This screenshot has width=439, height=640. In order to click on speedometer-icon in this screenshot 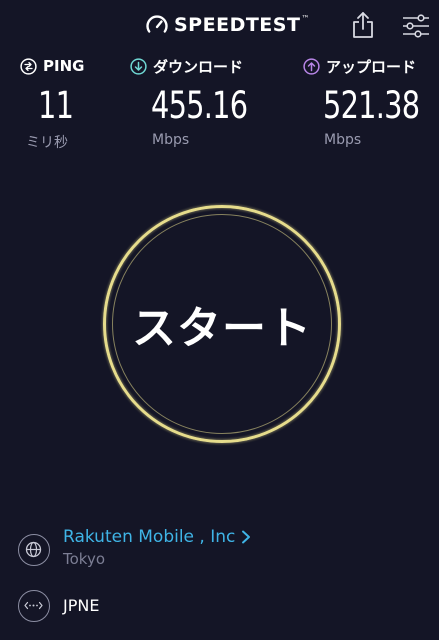, I will do `click(157, 24)`.